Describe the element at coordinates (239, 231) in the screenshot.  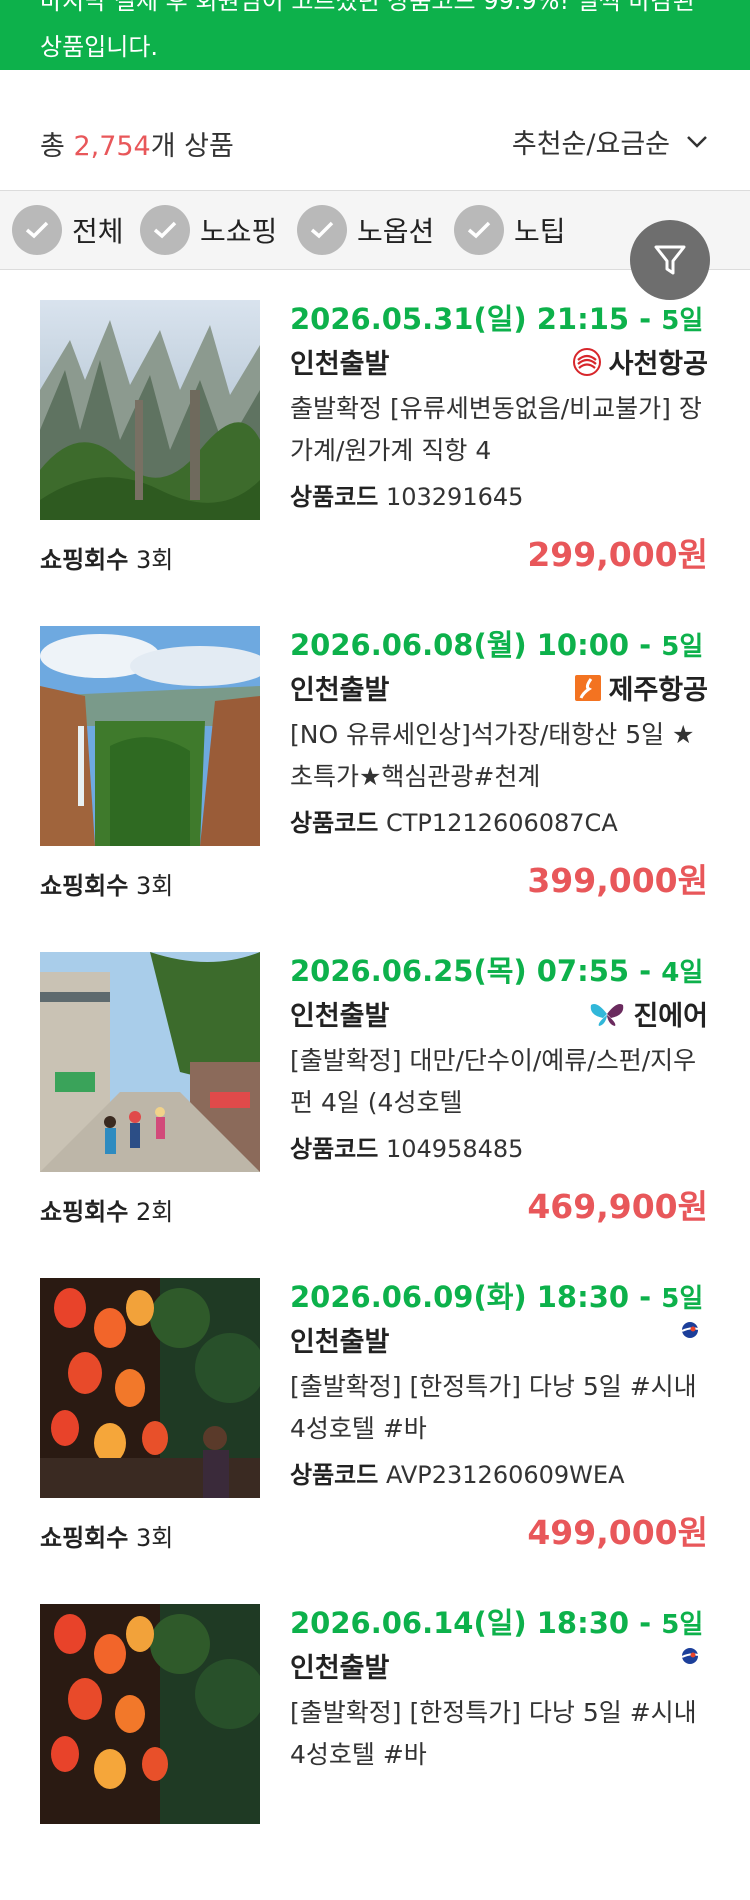
I see `filter-chip-label: 노쇼핑` at that location.